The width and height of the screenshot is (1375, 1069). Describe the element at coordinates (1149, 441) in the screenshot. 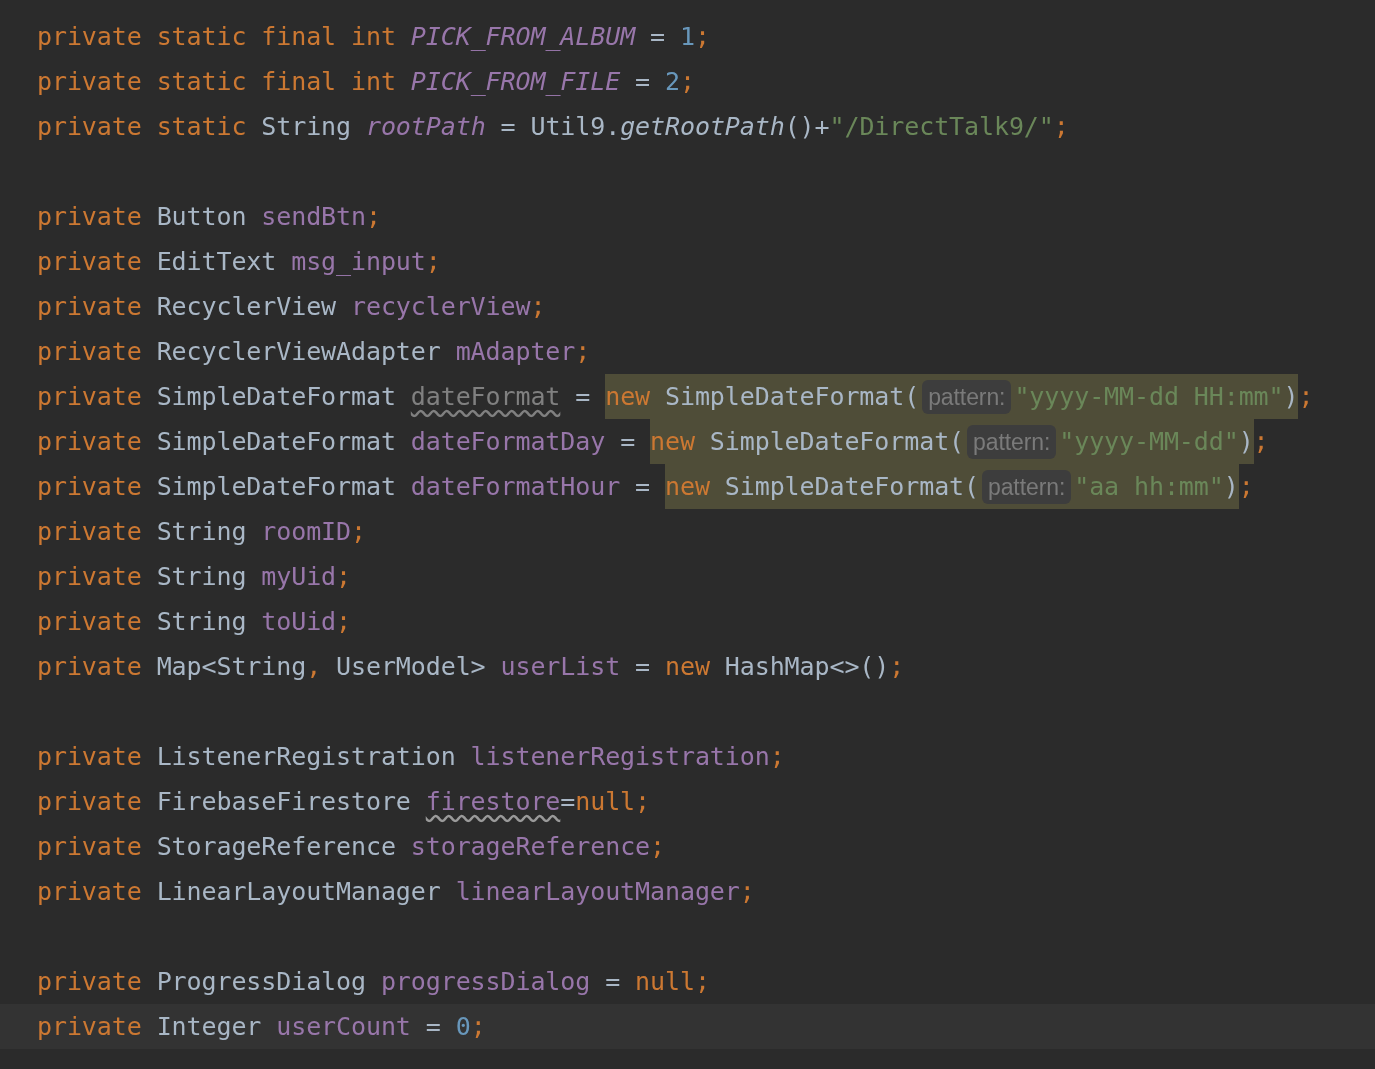

I see `string-literal: "yyyy-MM-dd"` at that location.